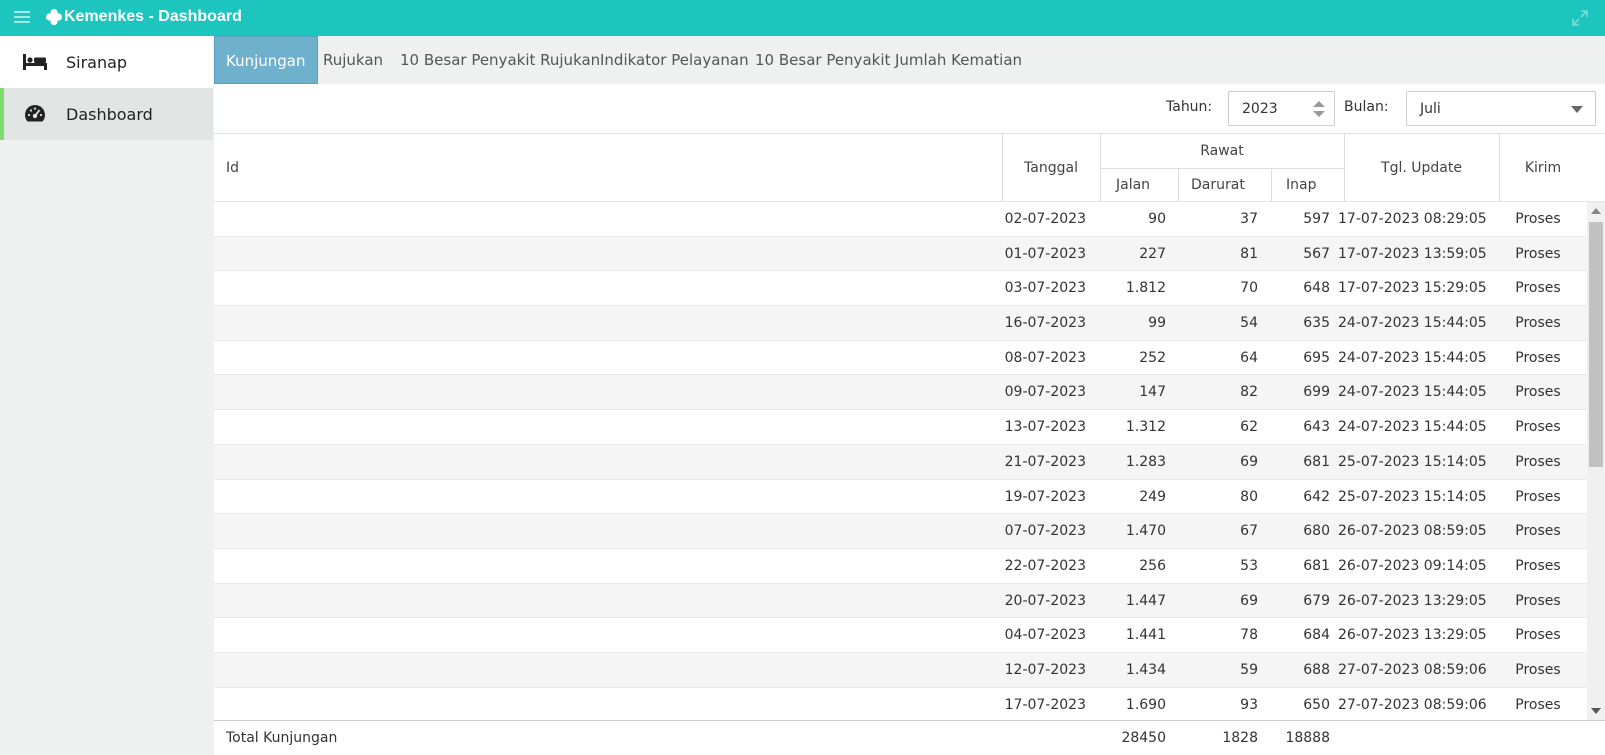 The height and width of the screenshot is (755, 1605). Describe the element at coordinates (500, 60) in the screenshot. I see `tab-10-besar-penyakit-rujukan: 10 Besar Penyakit Rujukan` at that location.